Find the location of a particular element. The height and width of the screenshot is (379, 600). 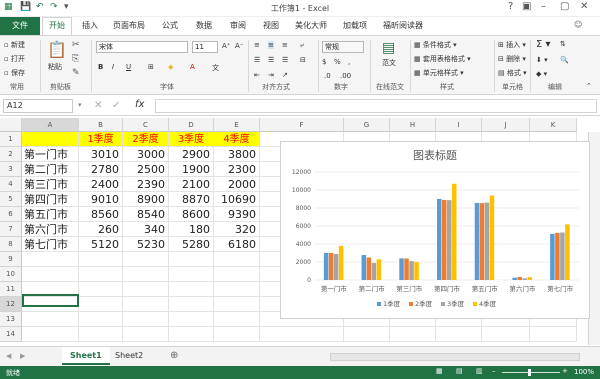

format-cells-button: ▤ 格式 ▾ is located at coordinates (512, 73).